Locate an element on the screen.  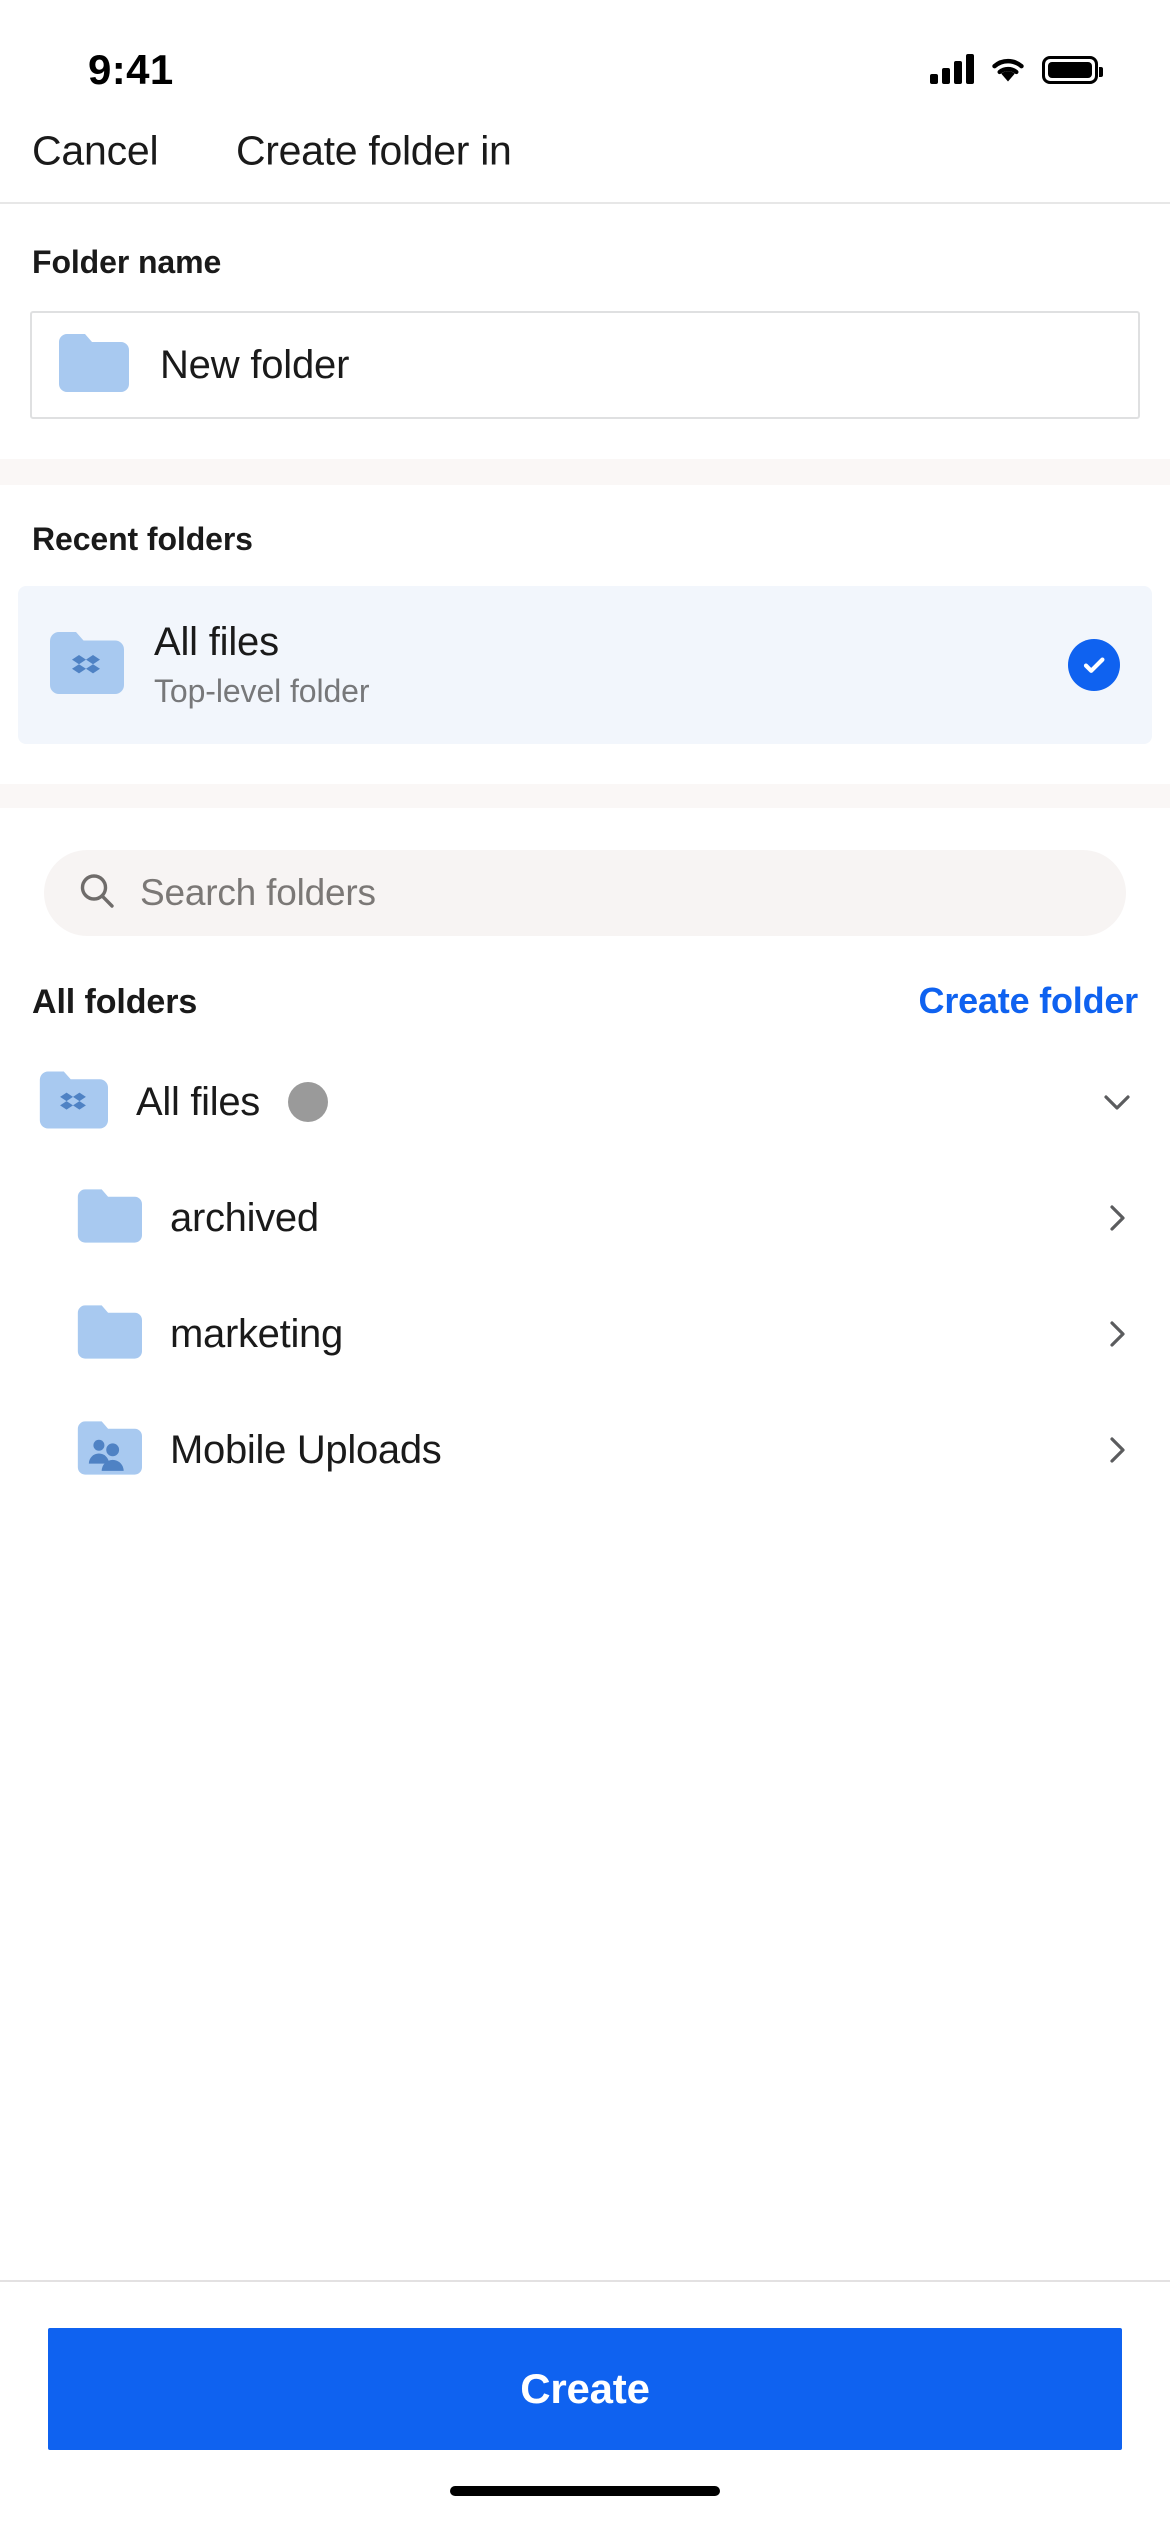
battery-icon is located at coordinates (1072, 70).